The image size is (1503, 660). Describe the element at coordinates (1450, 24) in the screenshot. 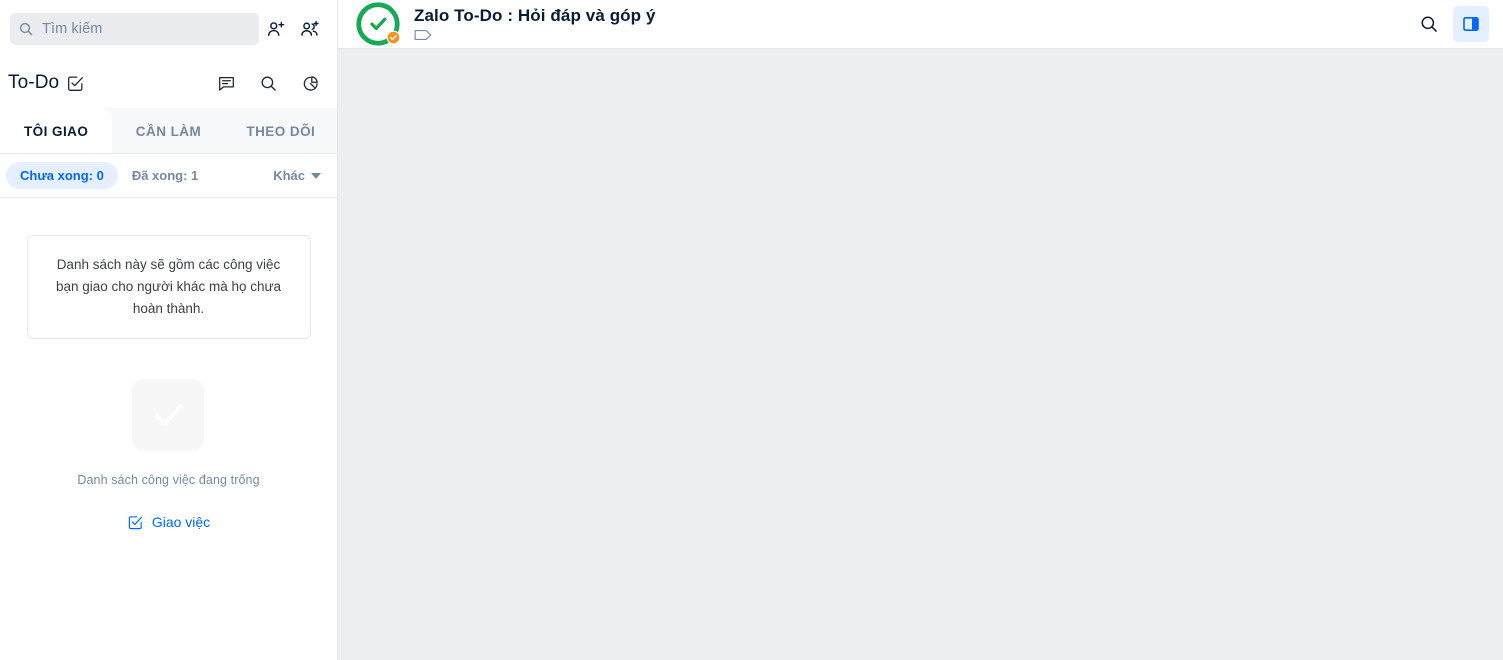

I see `conversation-actions` at that location.